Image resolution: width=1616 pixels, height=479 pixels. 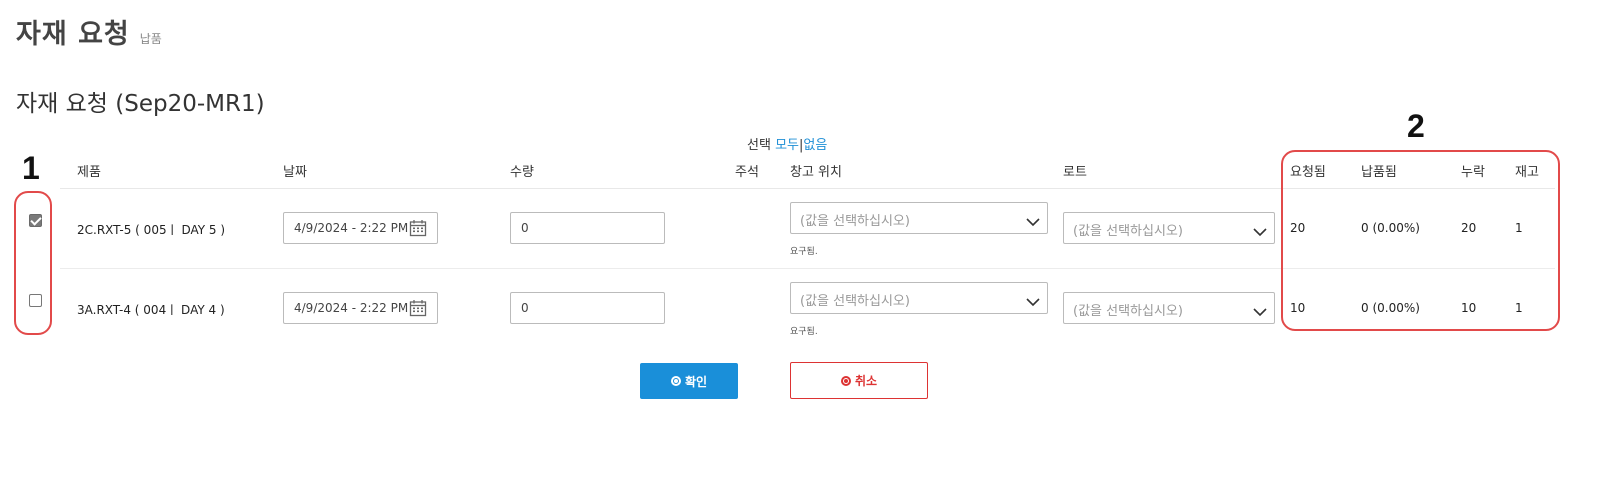 I want to click on confirm-button: 확인, so click(x=689, y=381).